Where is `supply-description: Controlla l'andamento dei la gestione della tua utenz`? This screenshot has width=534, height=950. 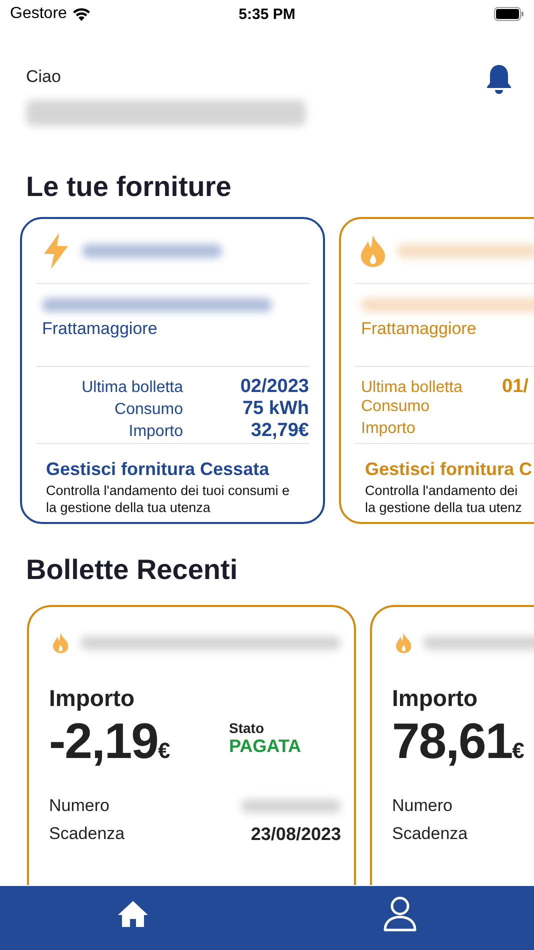 supply-description: Controlla l'andamento dei la gestione della tua utenz is located at coordinates (444, 499).